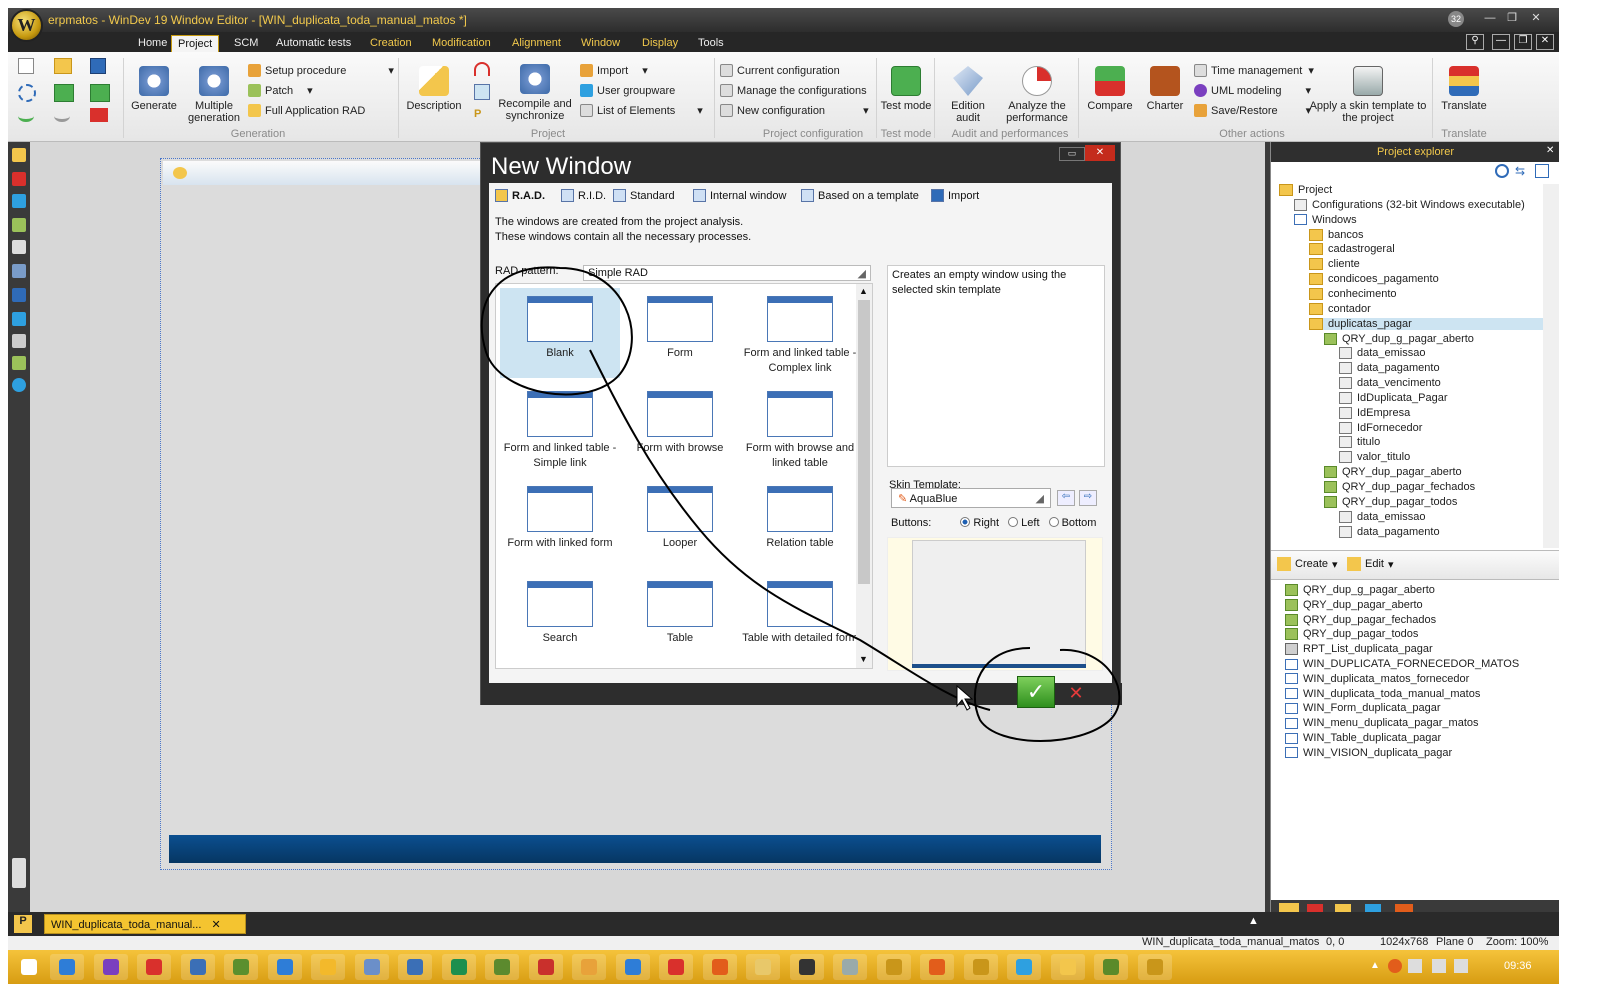 This screenshot has height=1006, width=1600. Describe the element at coordinates (19, 385) in the screenshot. I see `globe-icon` at that location.